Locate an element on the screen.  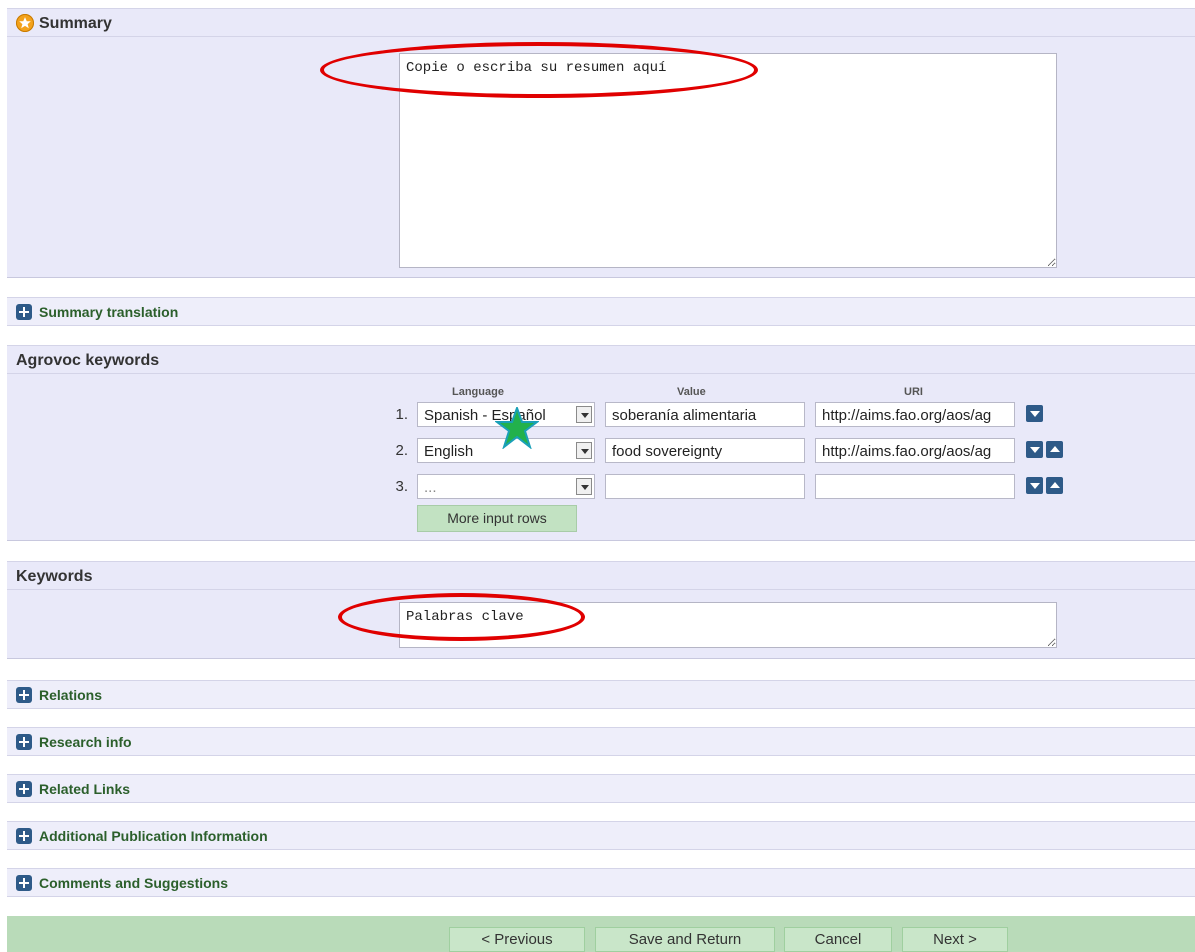
value-input: food sovereignty is located at coordinates (705, 450).